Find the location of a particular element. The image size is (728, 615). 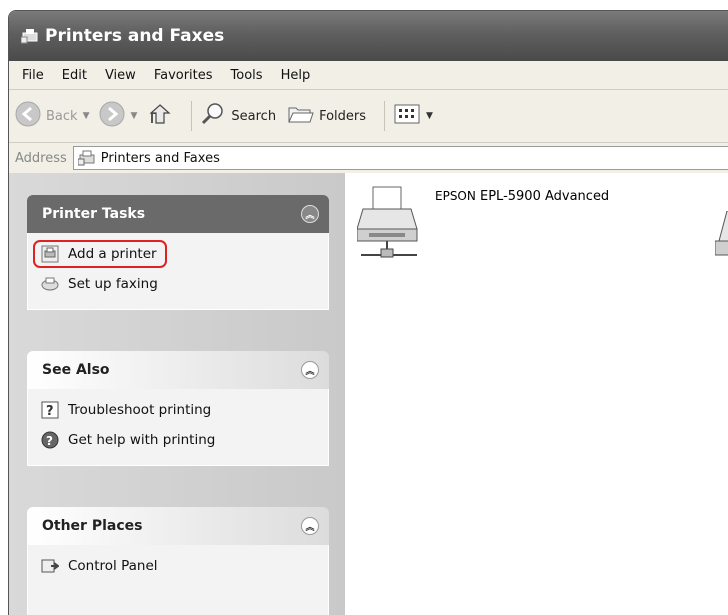

folders-icon is located at coordinates (300, 116).